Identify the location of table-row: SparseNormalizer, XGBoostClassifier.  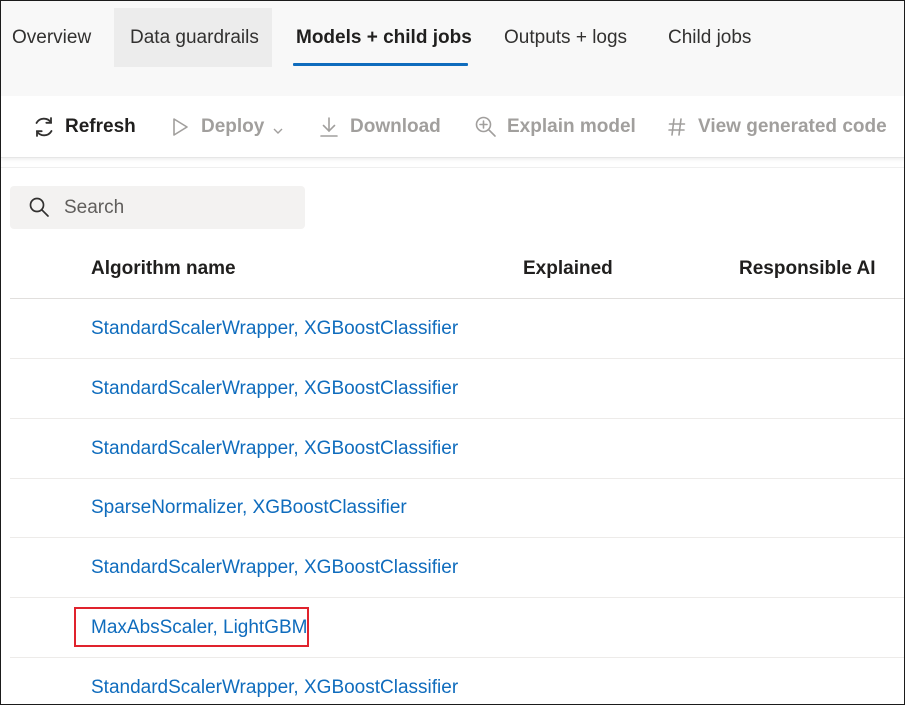
(457, 508).